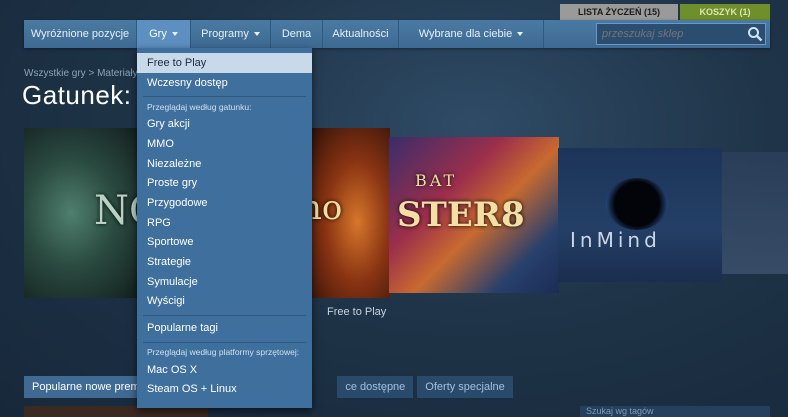  What do you see at coordinates (83, 213) in the screenshot?
I see `carousel-tile: NO` at bounding box center [83, 213].